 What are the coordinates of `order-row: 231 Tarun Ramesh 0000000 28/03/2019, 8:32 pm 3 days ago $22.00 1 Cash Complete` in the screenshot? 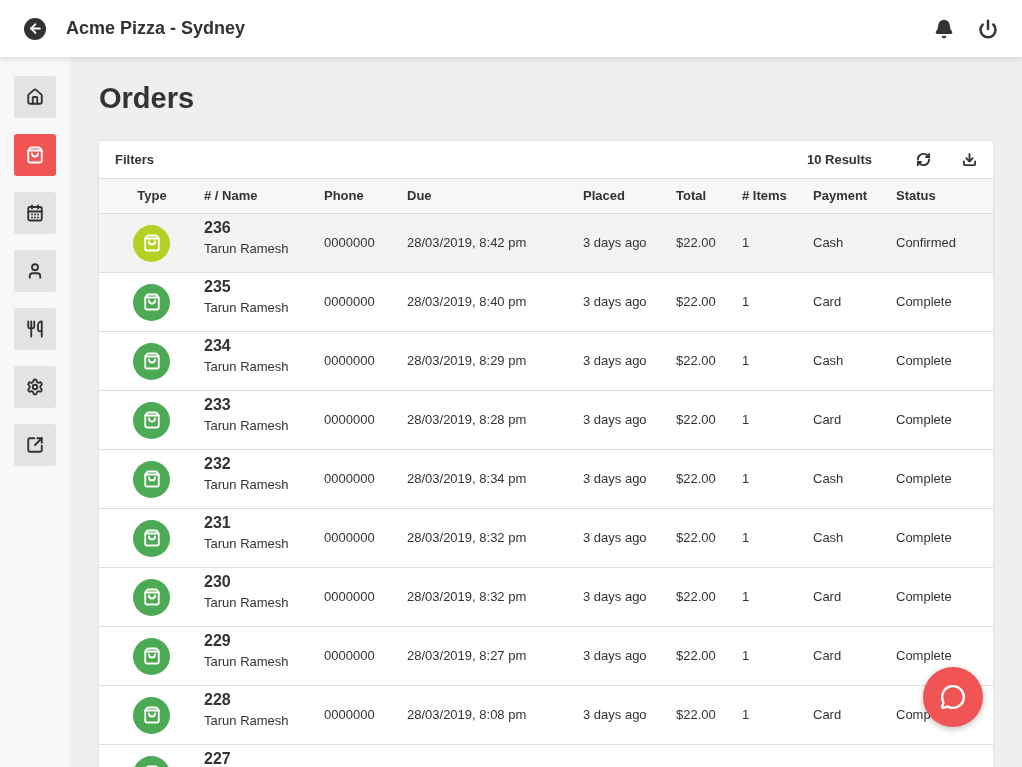 It's located at (546, 538).